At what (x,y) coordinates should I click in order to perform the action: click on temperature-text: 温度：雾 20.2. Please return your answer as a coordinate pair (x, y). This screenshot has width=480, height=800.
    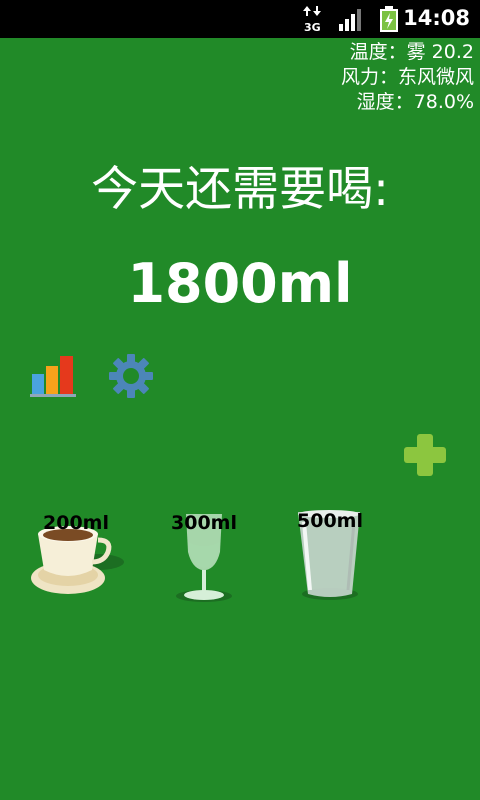
    Looking at the image, I should click on (411, 52).